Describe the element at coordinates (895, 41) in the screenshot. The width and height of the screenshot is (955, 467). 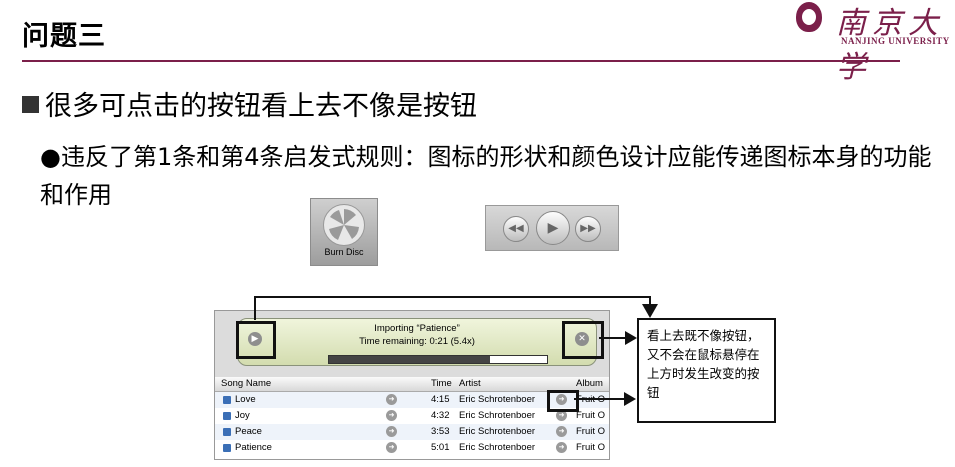
I see `logo-english: NANJING UNIVERSITY` at that location.